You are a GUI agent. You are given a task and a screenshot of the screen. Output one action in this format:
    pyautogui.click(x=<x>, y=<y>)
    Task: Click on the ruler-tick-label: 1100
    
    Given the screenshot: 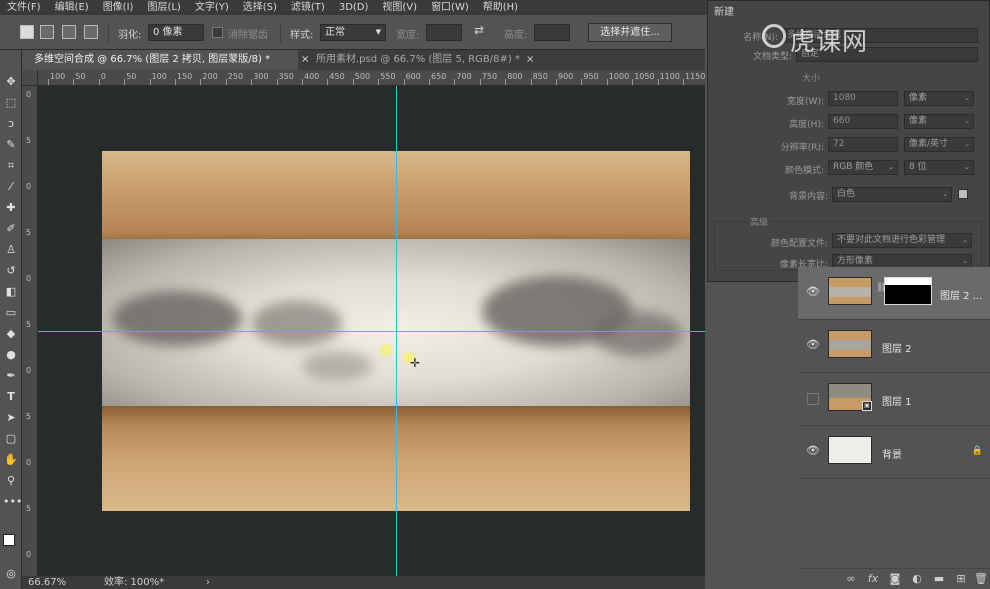 What is the action you would take?
    pyautogui.click(x=669, y=76)
    